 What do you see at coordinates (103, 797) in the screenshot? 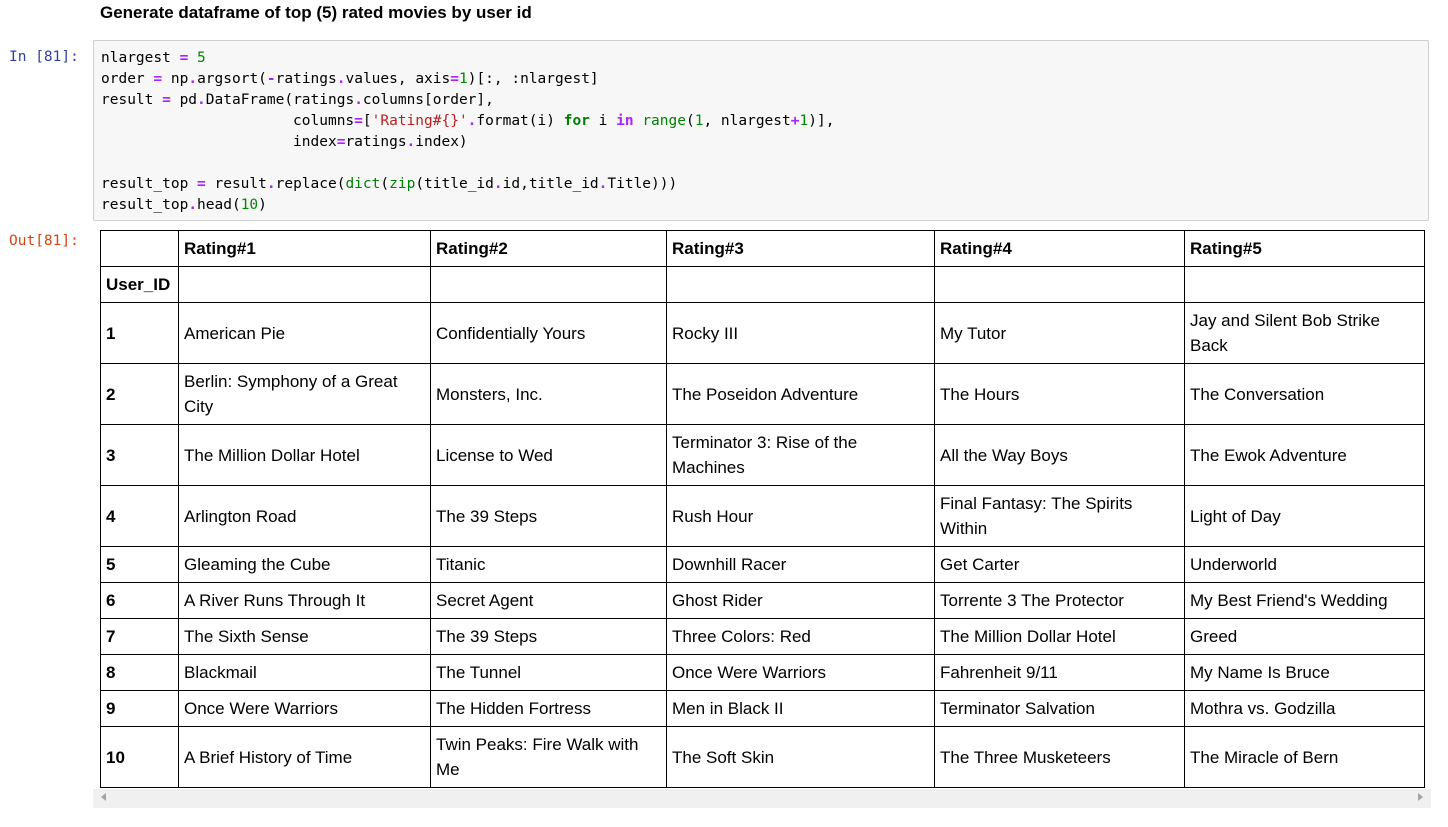
I see `chevron-left-icon` at bounding box center [103, 797].